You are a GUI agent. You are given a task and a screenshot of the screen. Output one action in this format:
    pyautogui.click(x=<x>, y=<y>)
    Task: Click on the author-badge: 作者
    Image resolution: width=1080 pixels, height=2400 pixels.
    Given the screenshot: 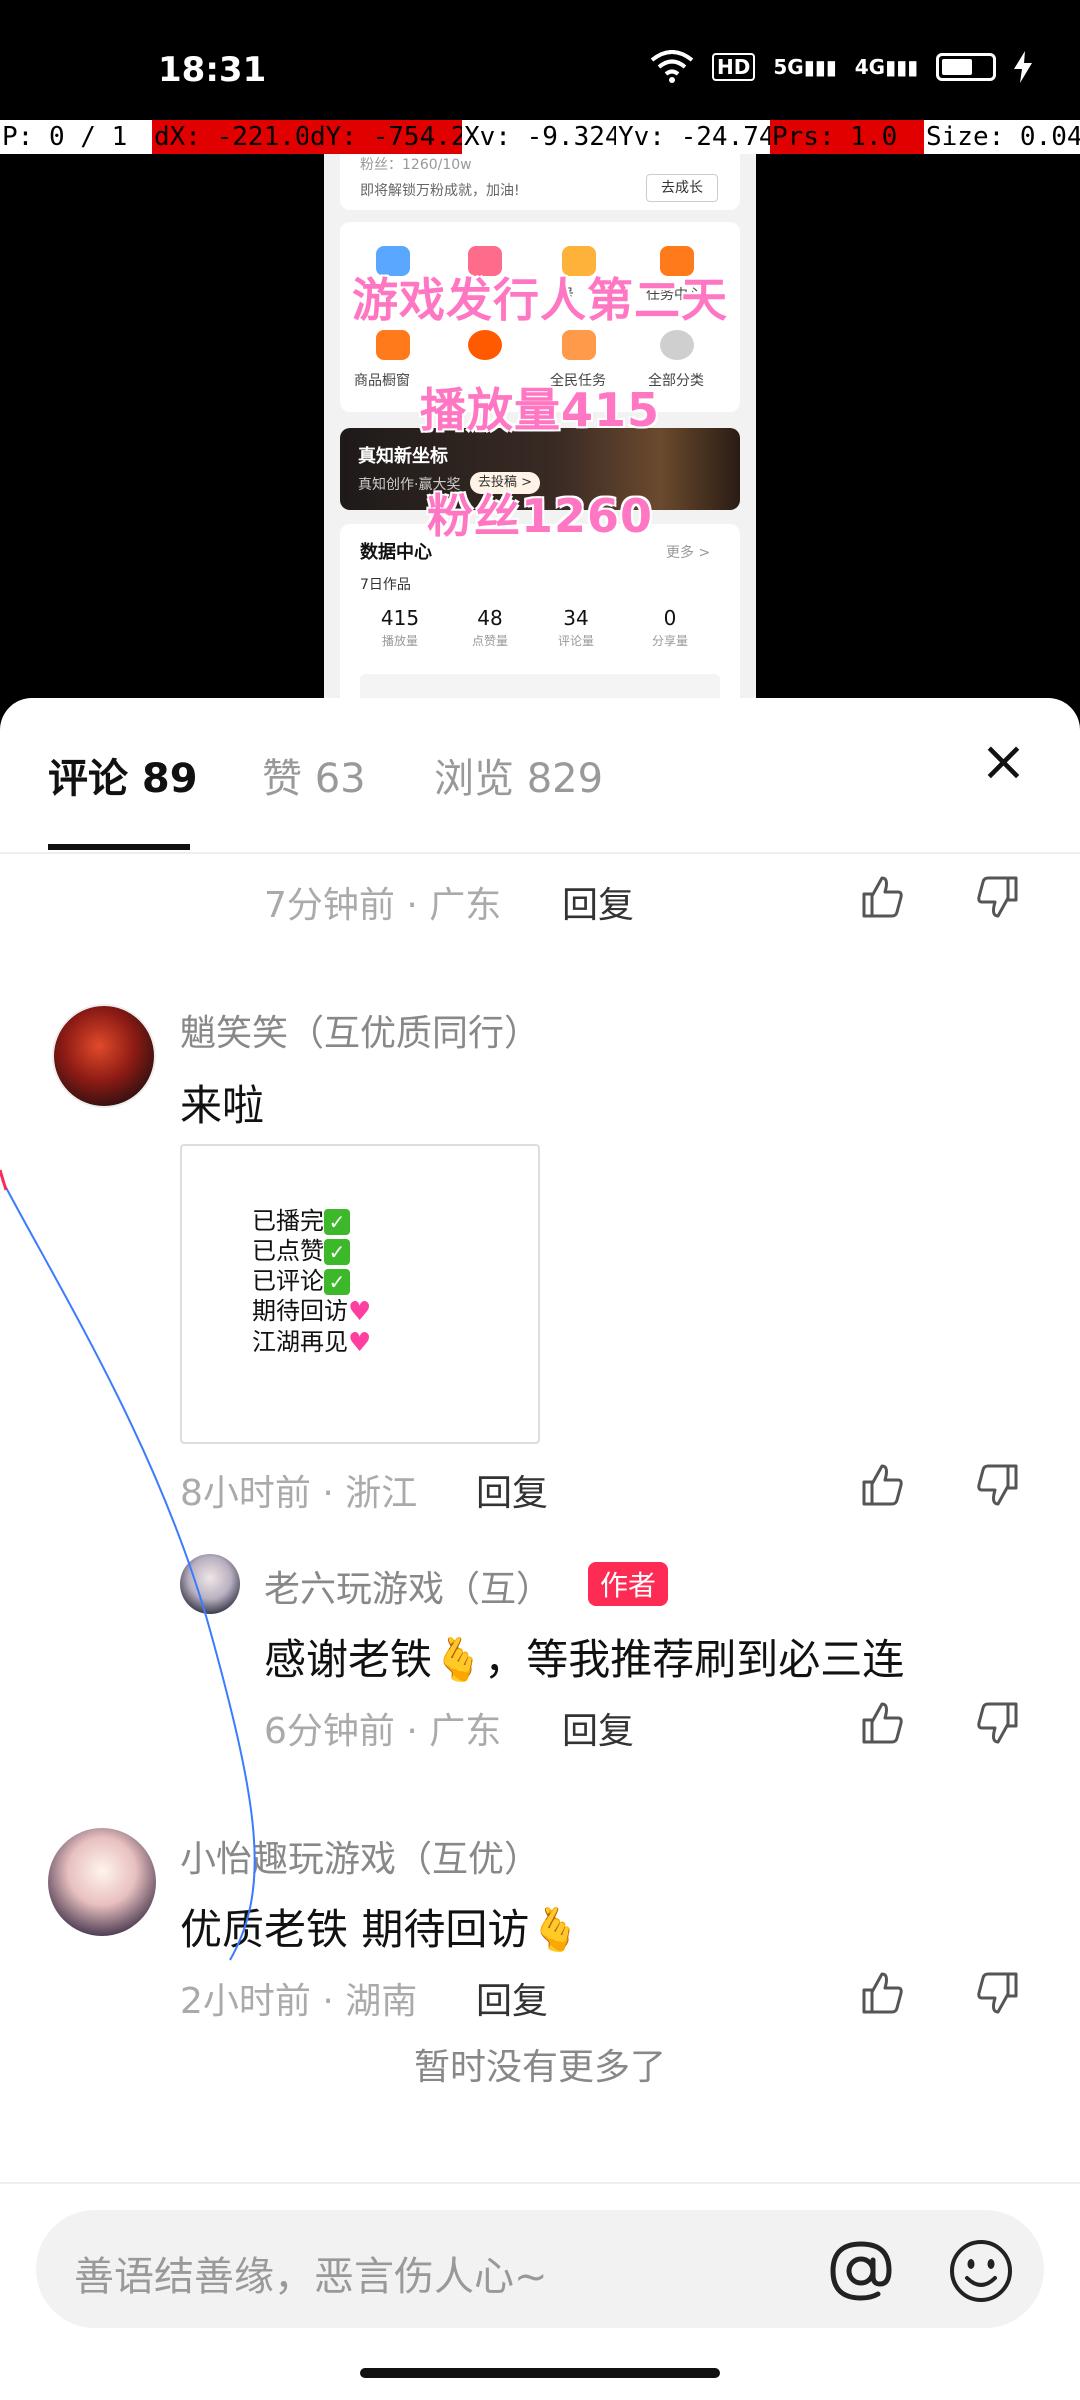 What is the action you would take?
    pyautogui.click(x=628, y=1584)
    